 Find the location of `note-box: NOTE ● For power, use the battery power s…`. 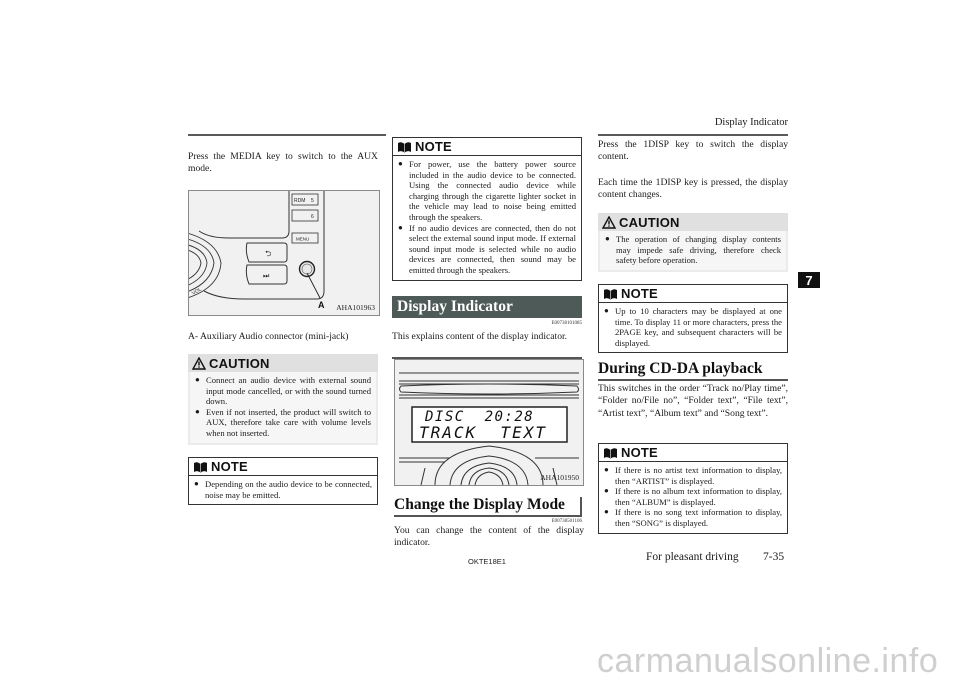

note-box: NOTE ● For power, use the battery power s… is located at coordinates (487, 209).